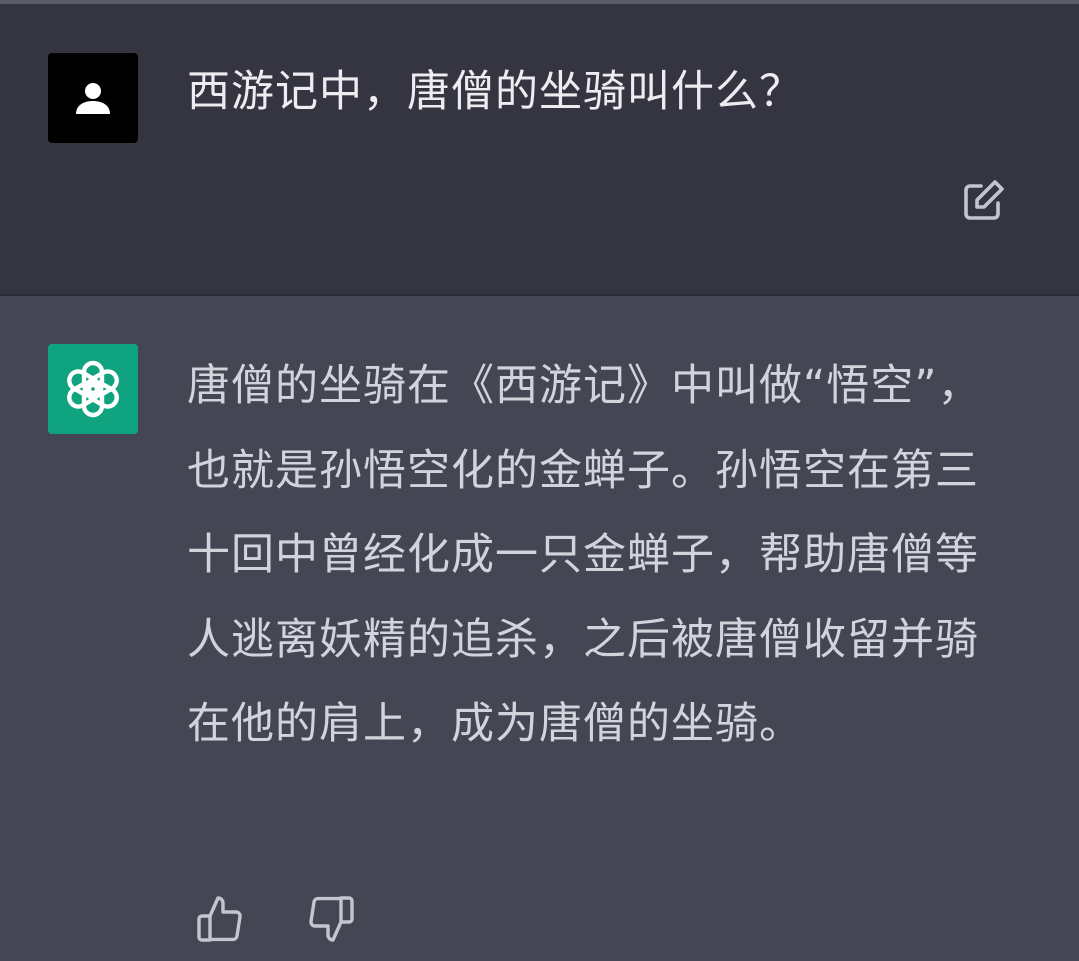 The height and width of the screenshot is (961, 1079). What do you see at coordinates (495, 92) in the screenshot?
I see `user-message-text: 西游记中，唐僧的坐骑叫什么？` at bounding box center [495, 92].